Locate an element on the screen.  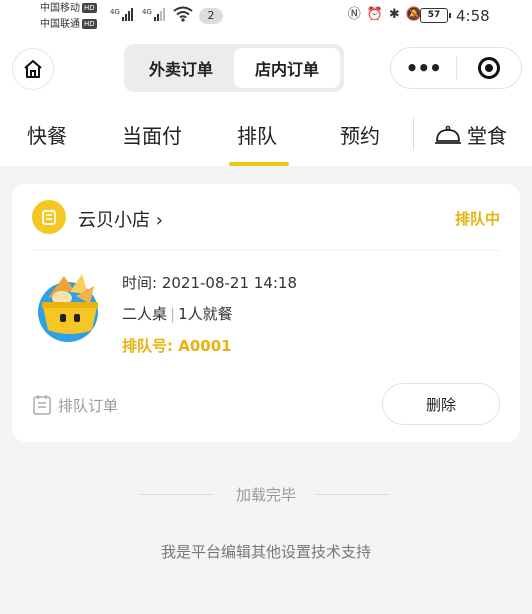
loaded-divider-right is located at coordinates (353, 494).